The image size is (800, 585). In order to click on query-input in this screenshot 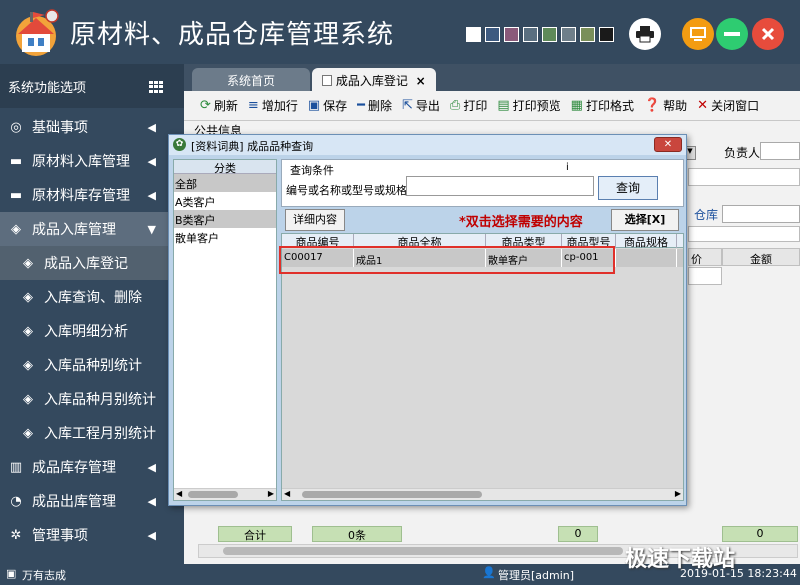, I will do `click(500, 186)`.